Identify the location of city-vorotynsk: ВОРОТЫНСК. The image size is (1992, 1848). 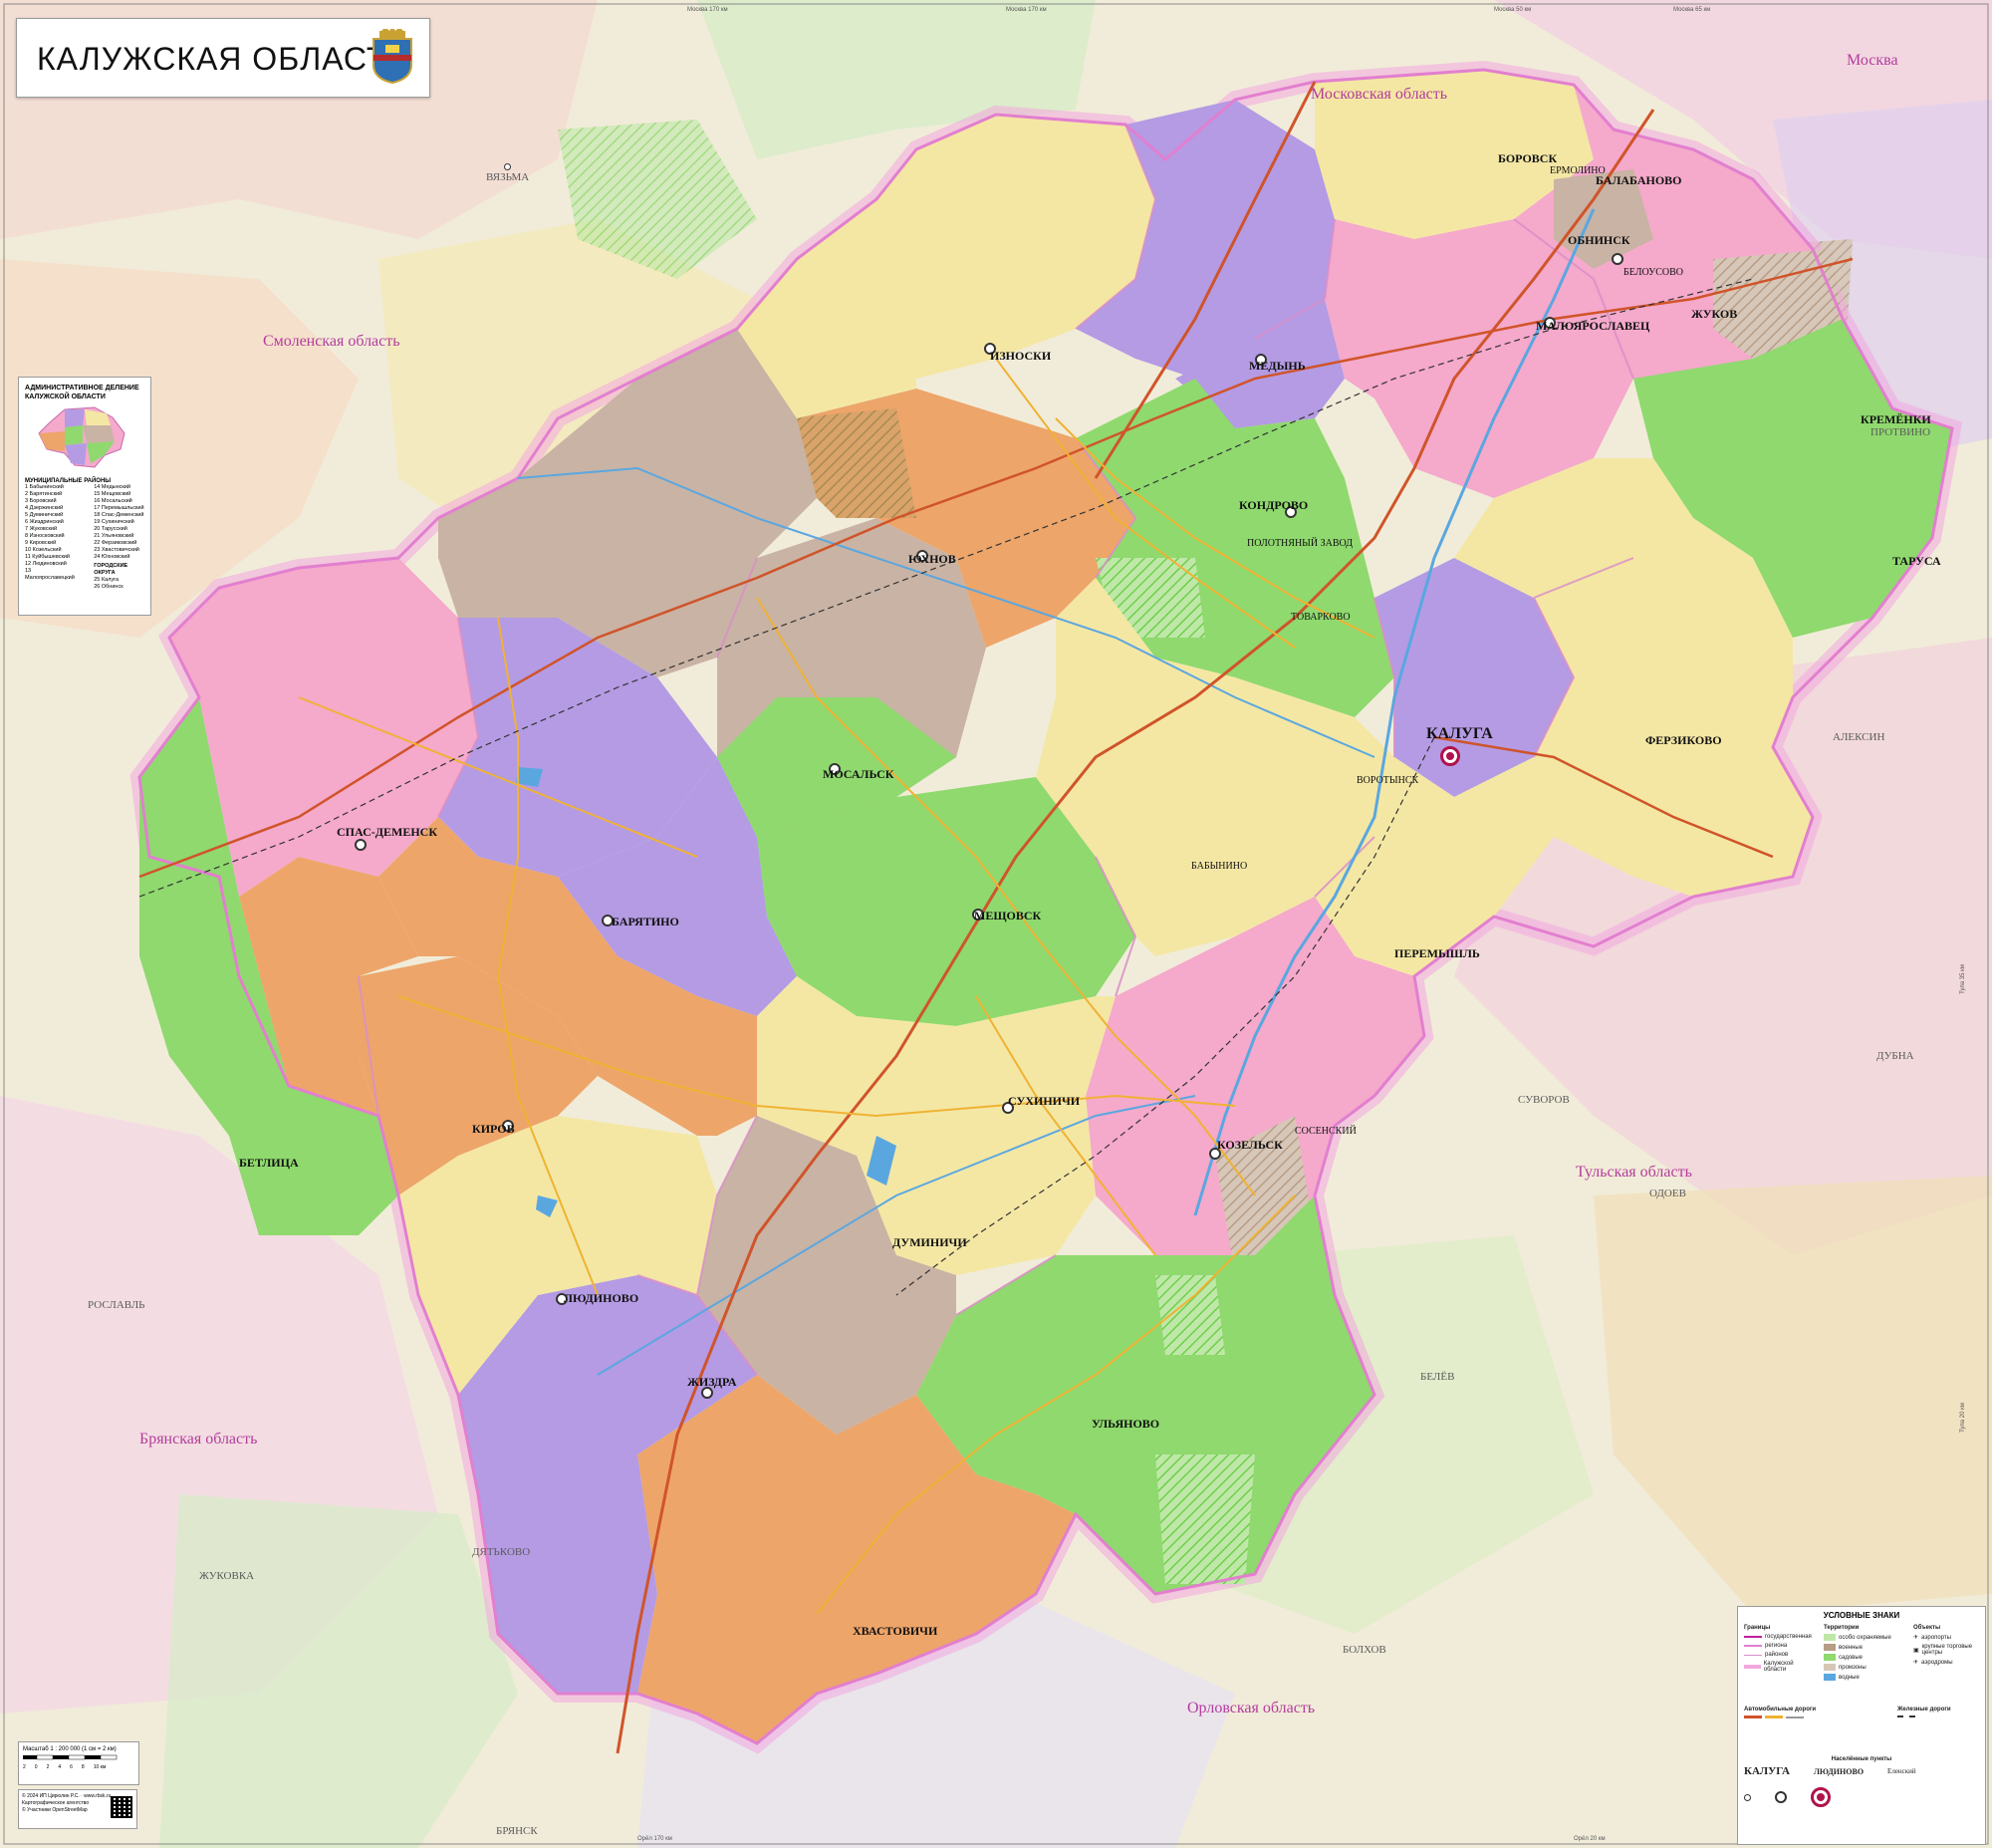
(1387, 781).